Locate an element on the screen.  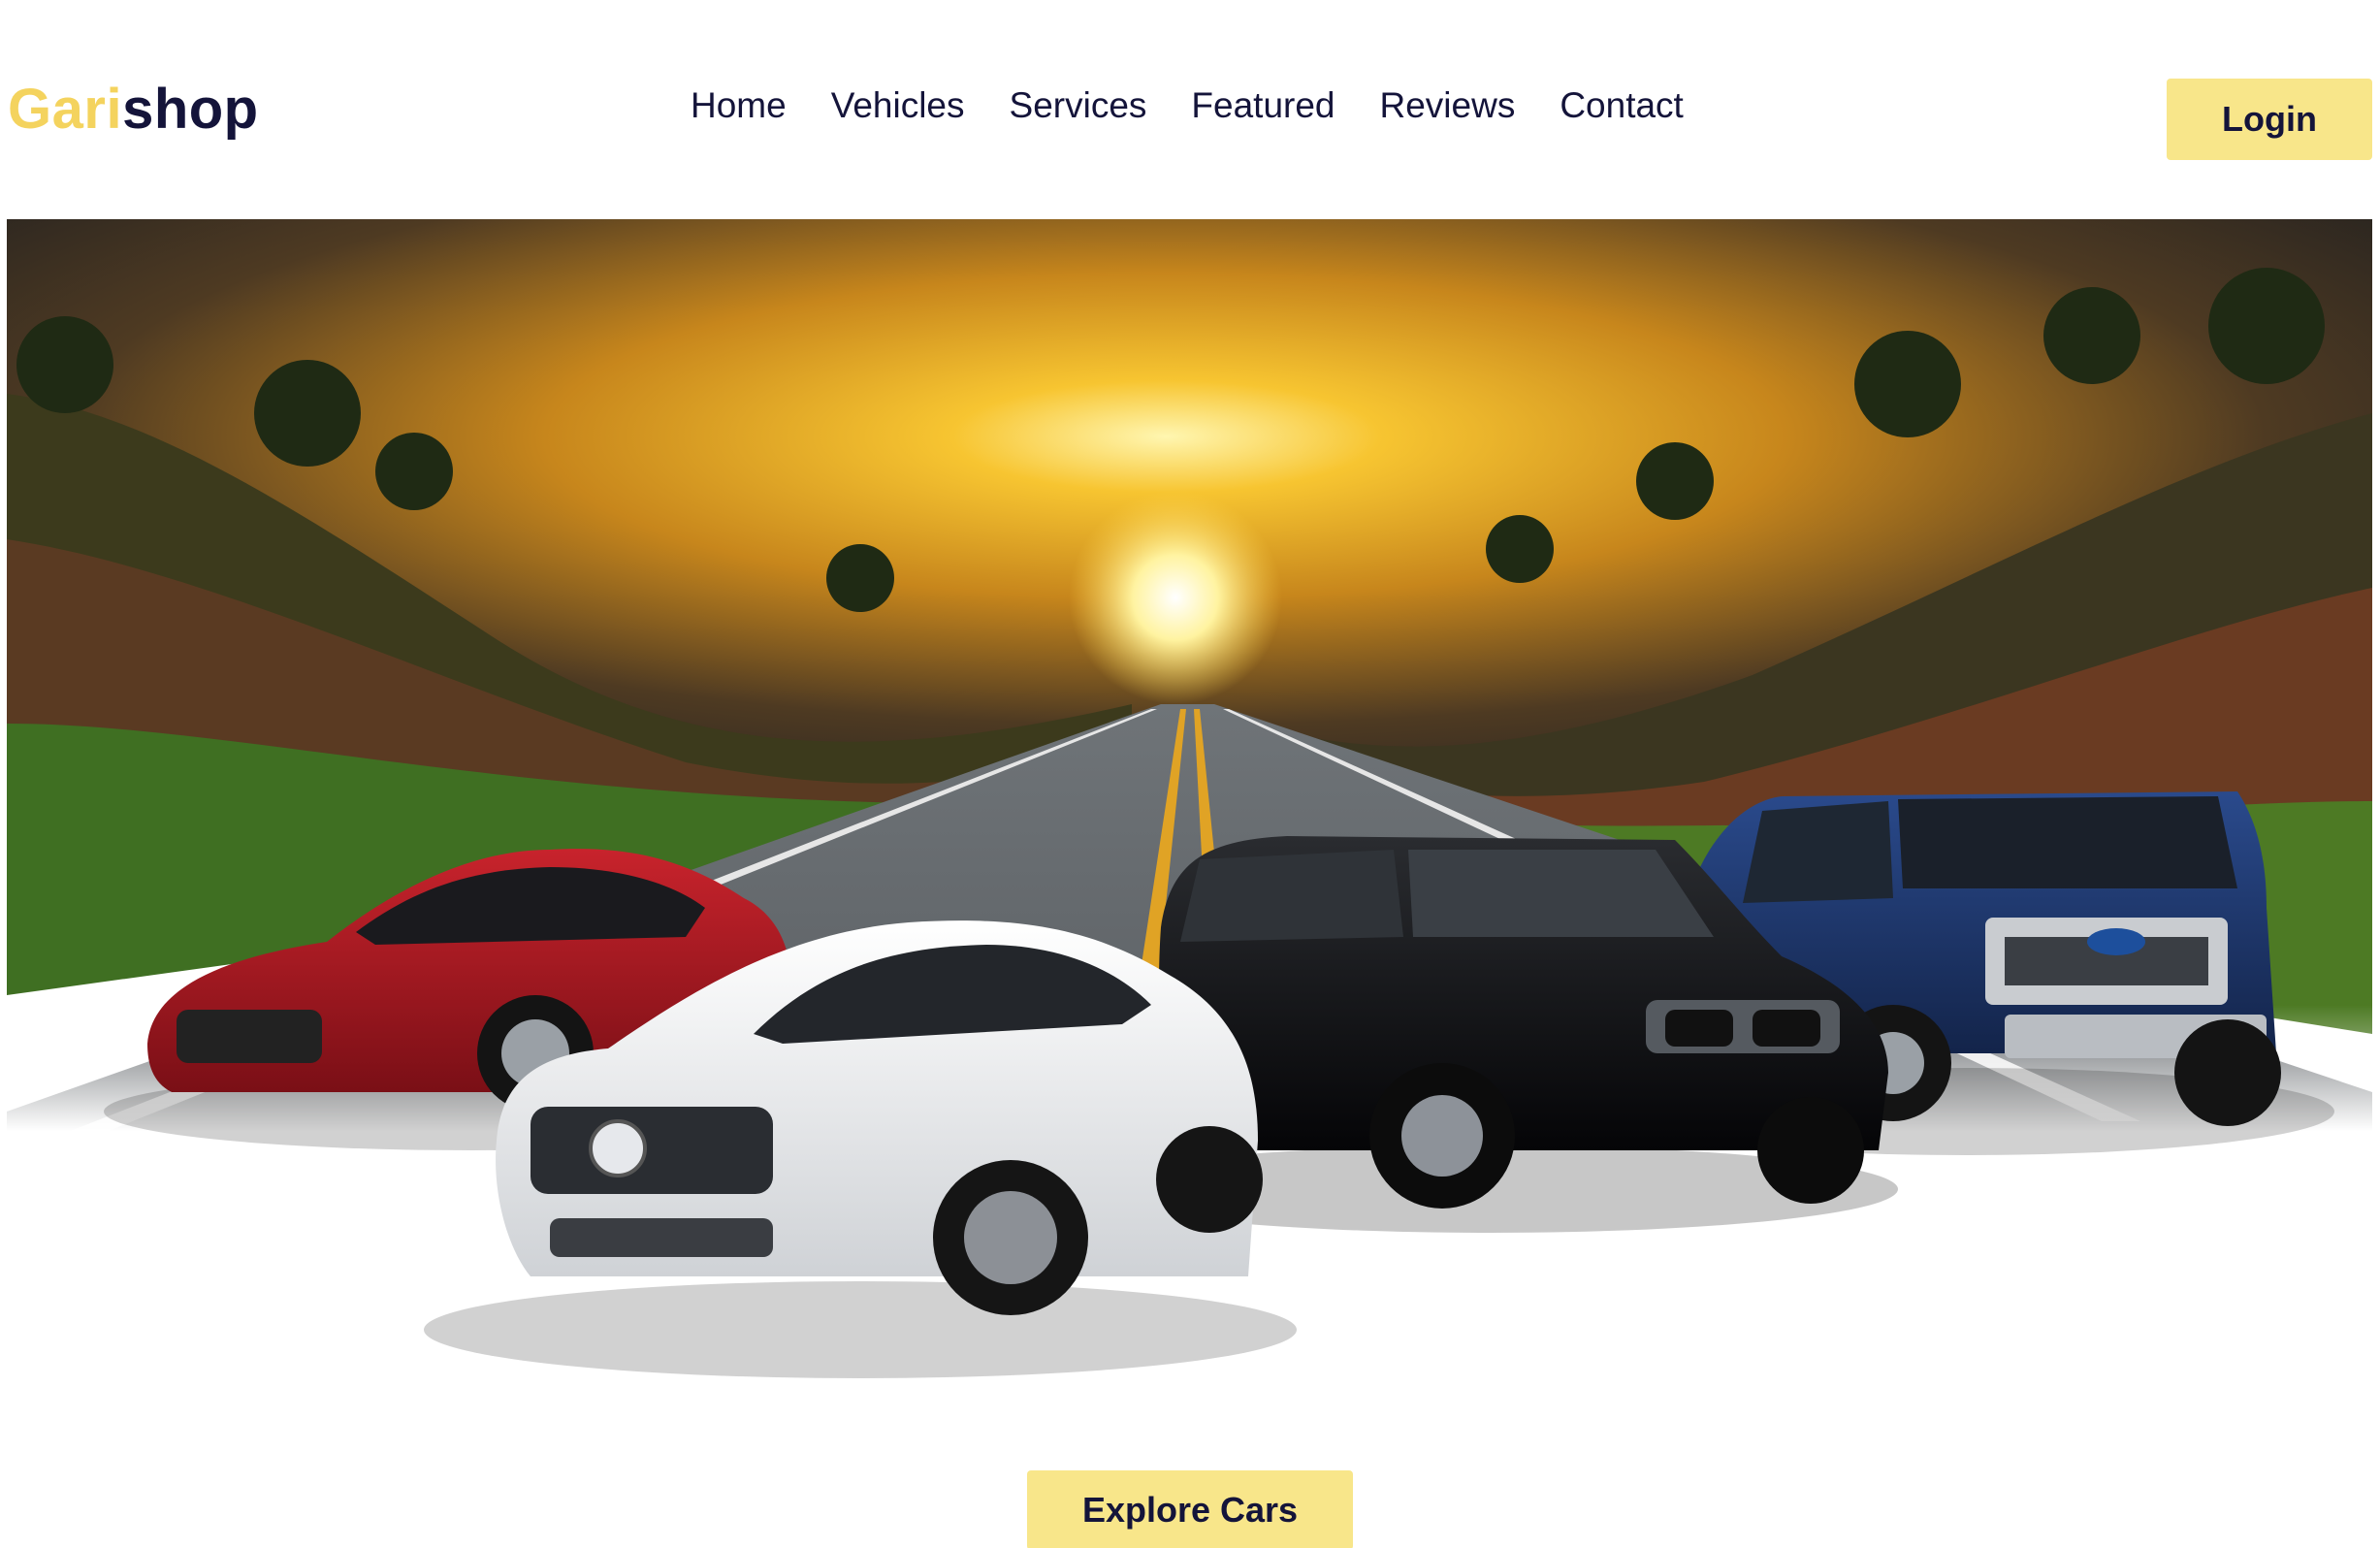
brand-logo: Garishop is located at coordinates (133, 110).